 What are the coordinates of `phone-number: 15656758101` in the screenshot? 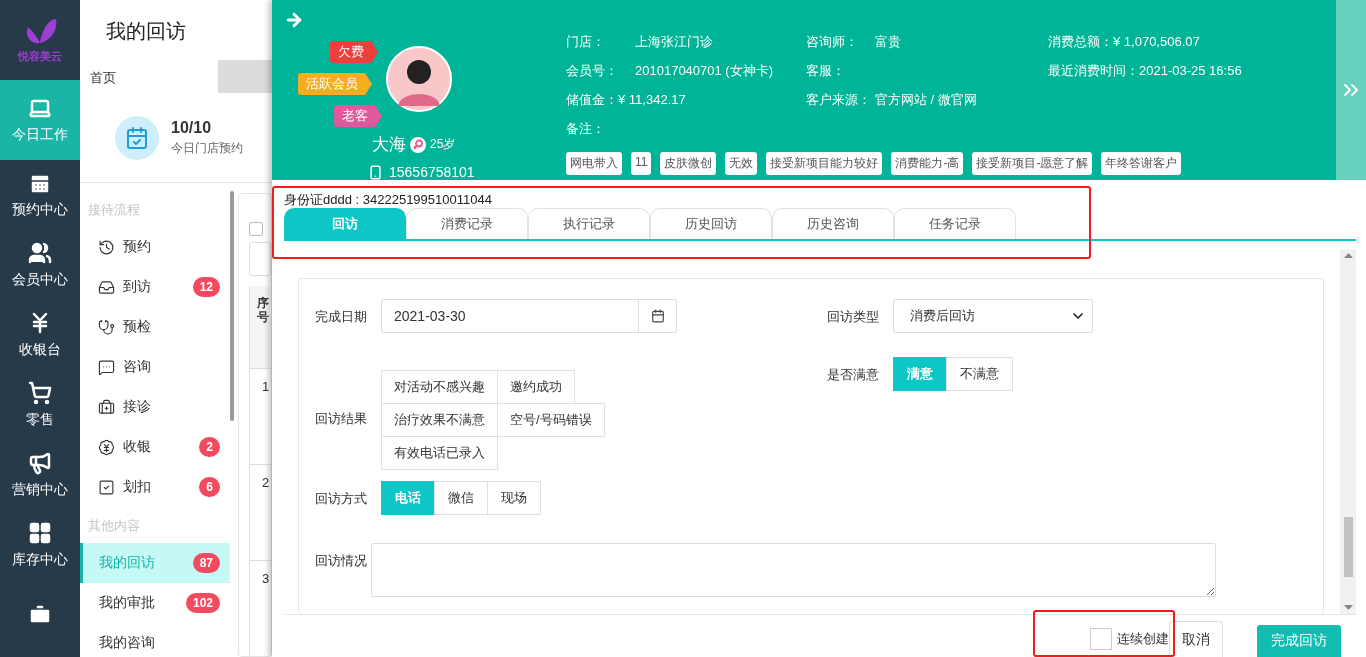 It's located at (432, 172).